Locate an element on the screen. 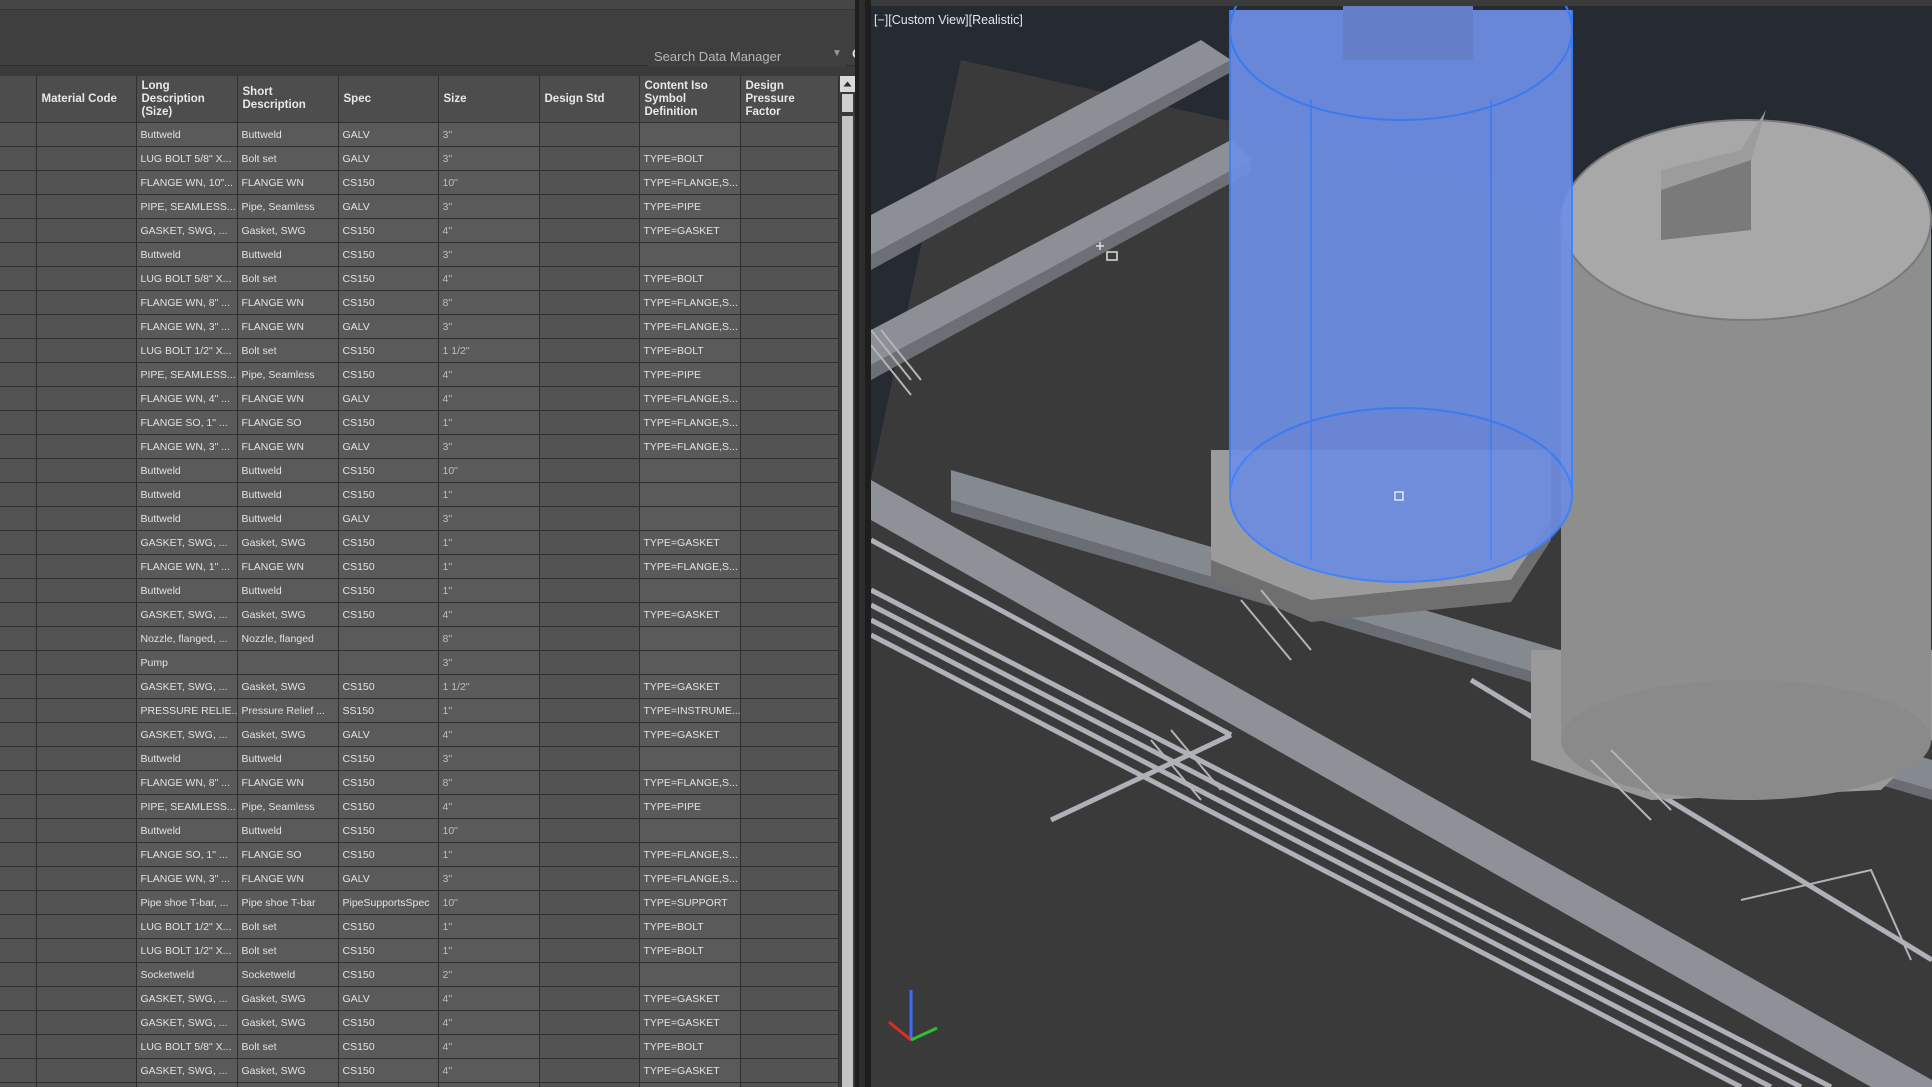  table-row: Buttweld Buttweld CS150 10" is located at coordinates (419, 830).